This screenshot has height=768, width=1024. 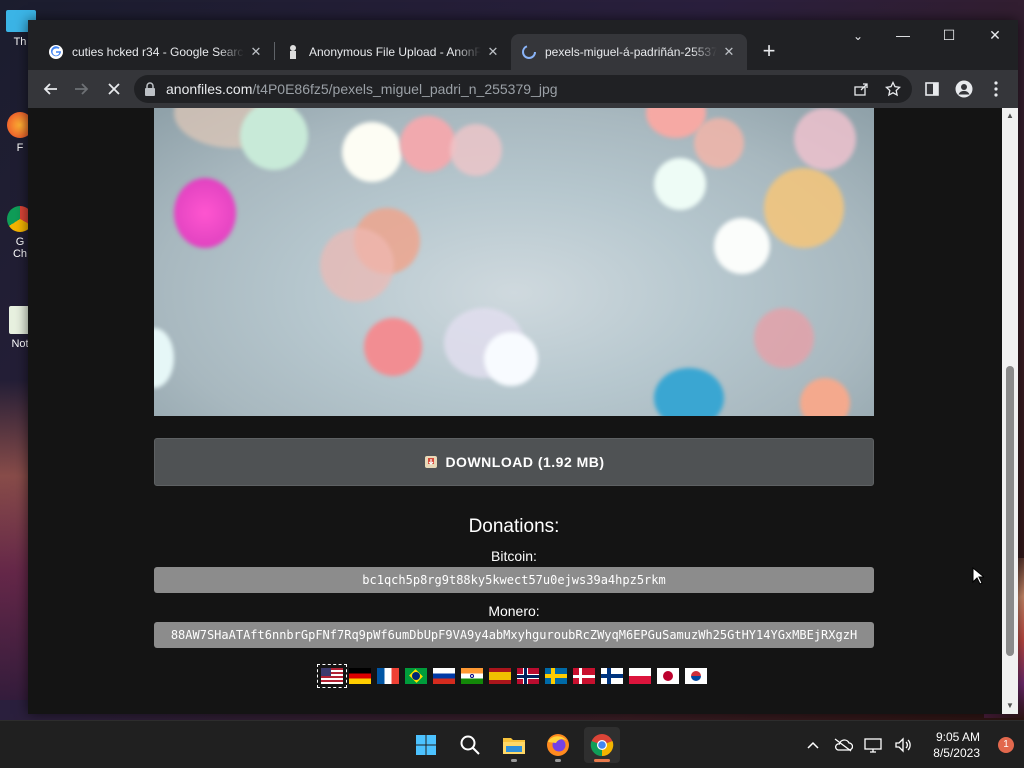 What do you see at coordinates (858, 36) in the screenshot?
I see `tab-search-button: ⌄` at bounding box center [858, 36].